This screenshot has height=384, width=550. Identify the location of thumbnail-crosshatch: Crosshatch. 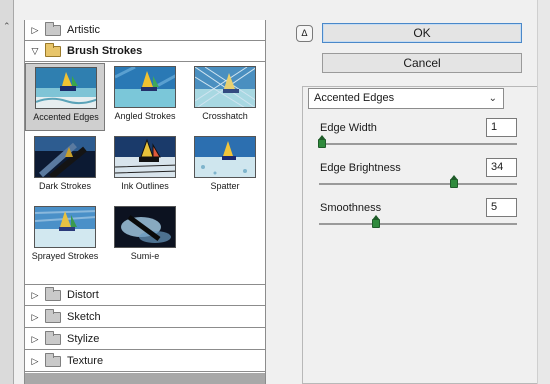
(225, 97).